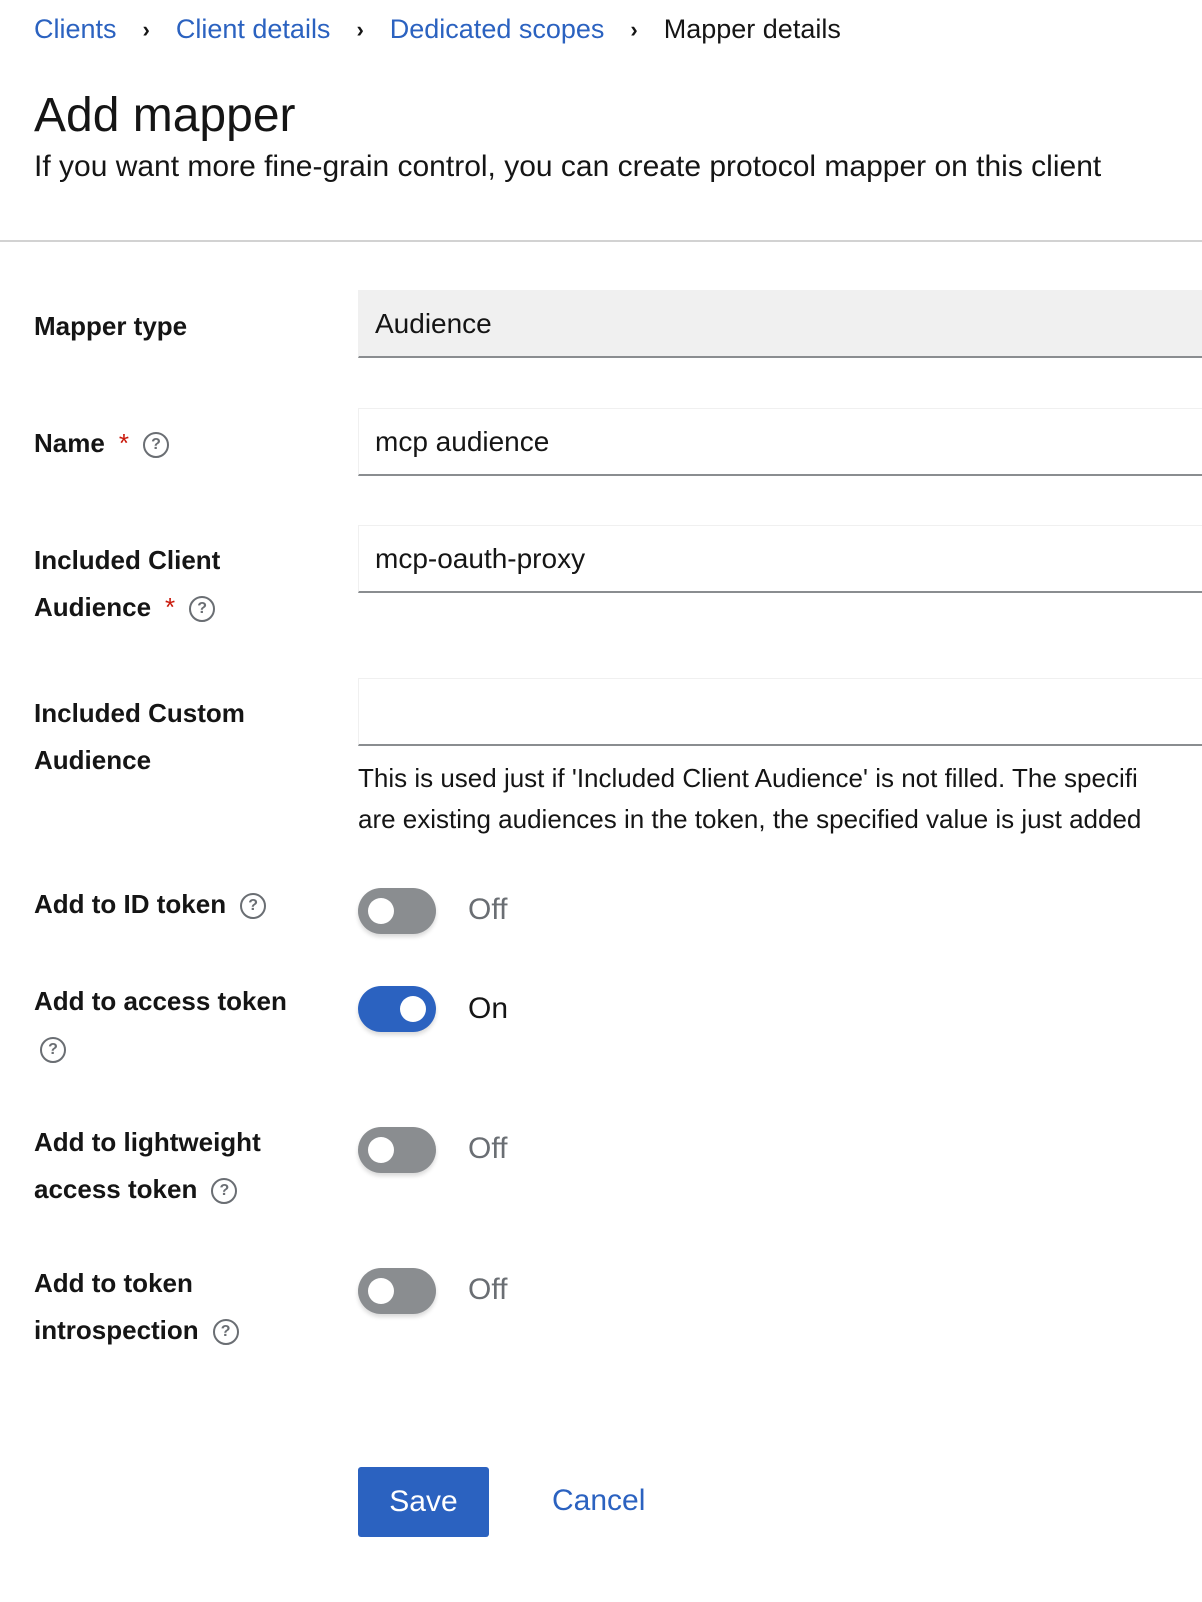 This screenshot has width=1202, height=1602. What do you see at coordinates (160, 1001) in the screenshot?
I see `label-text: Add to access token` at bounding box center [160, 1001].